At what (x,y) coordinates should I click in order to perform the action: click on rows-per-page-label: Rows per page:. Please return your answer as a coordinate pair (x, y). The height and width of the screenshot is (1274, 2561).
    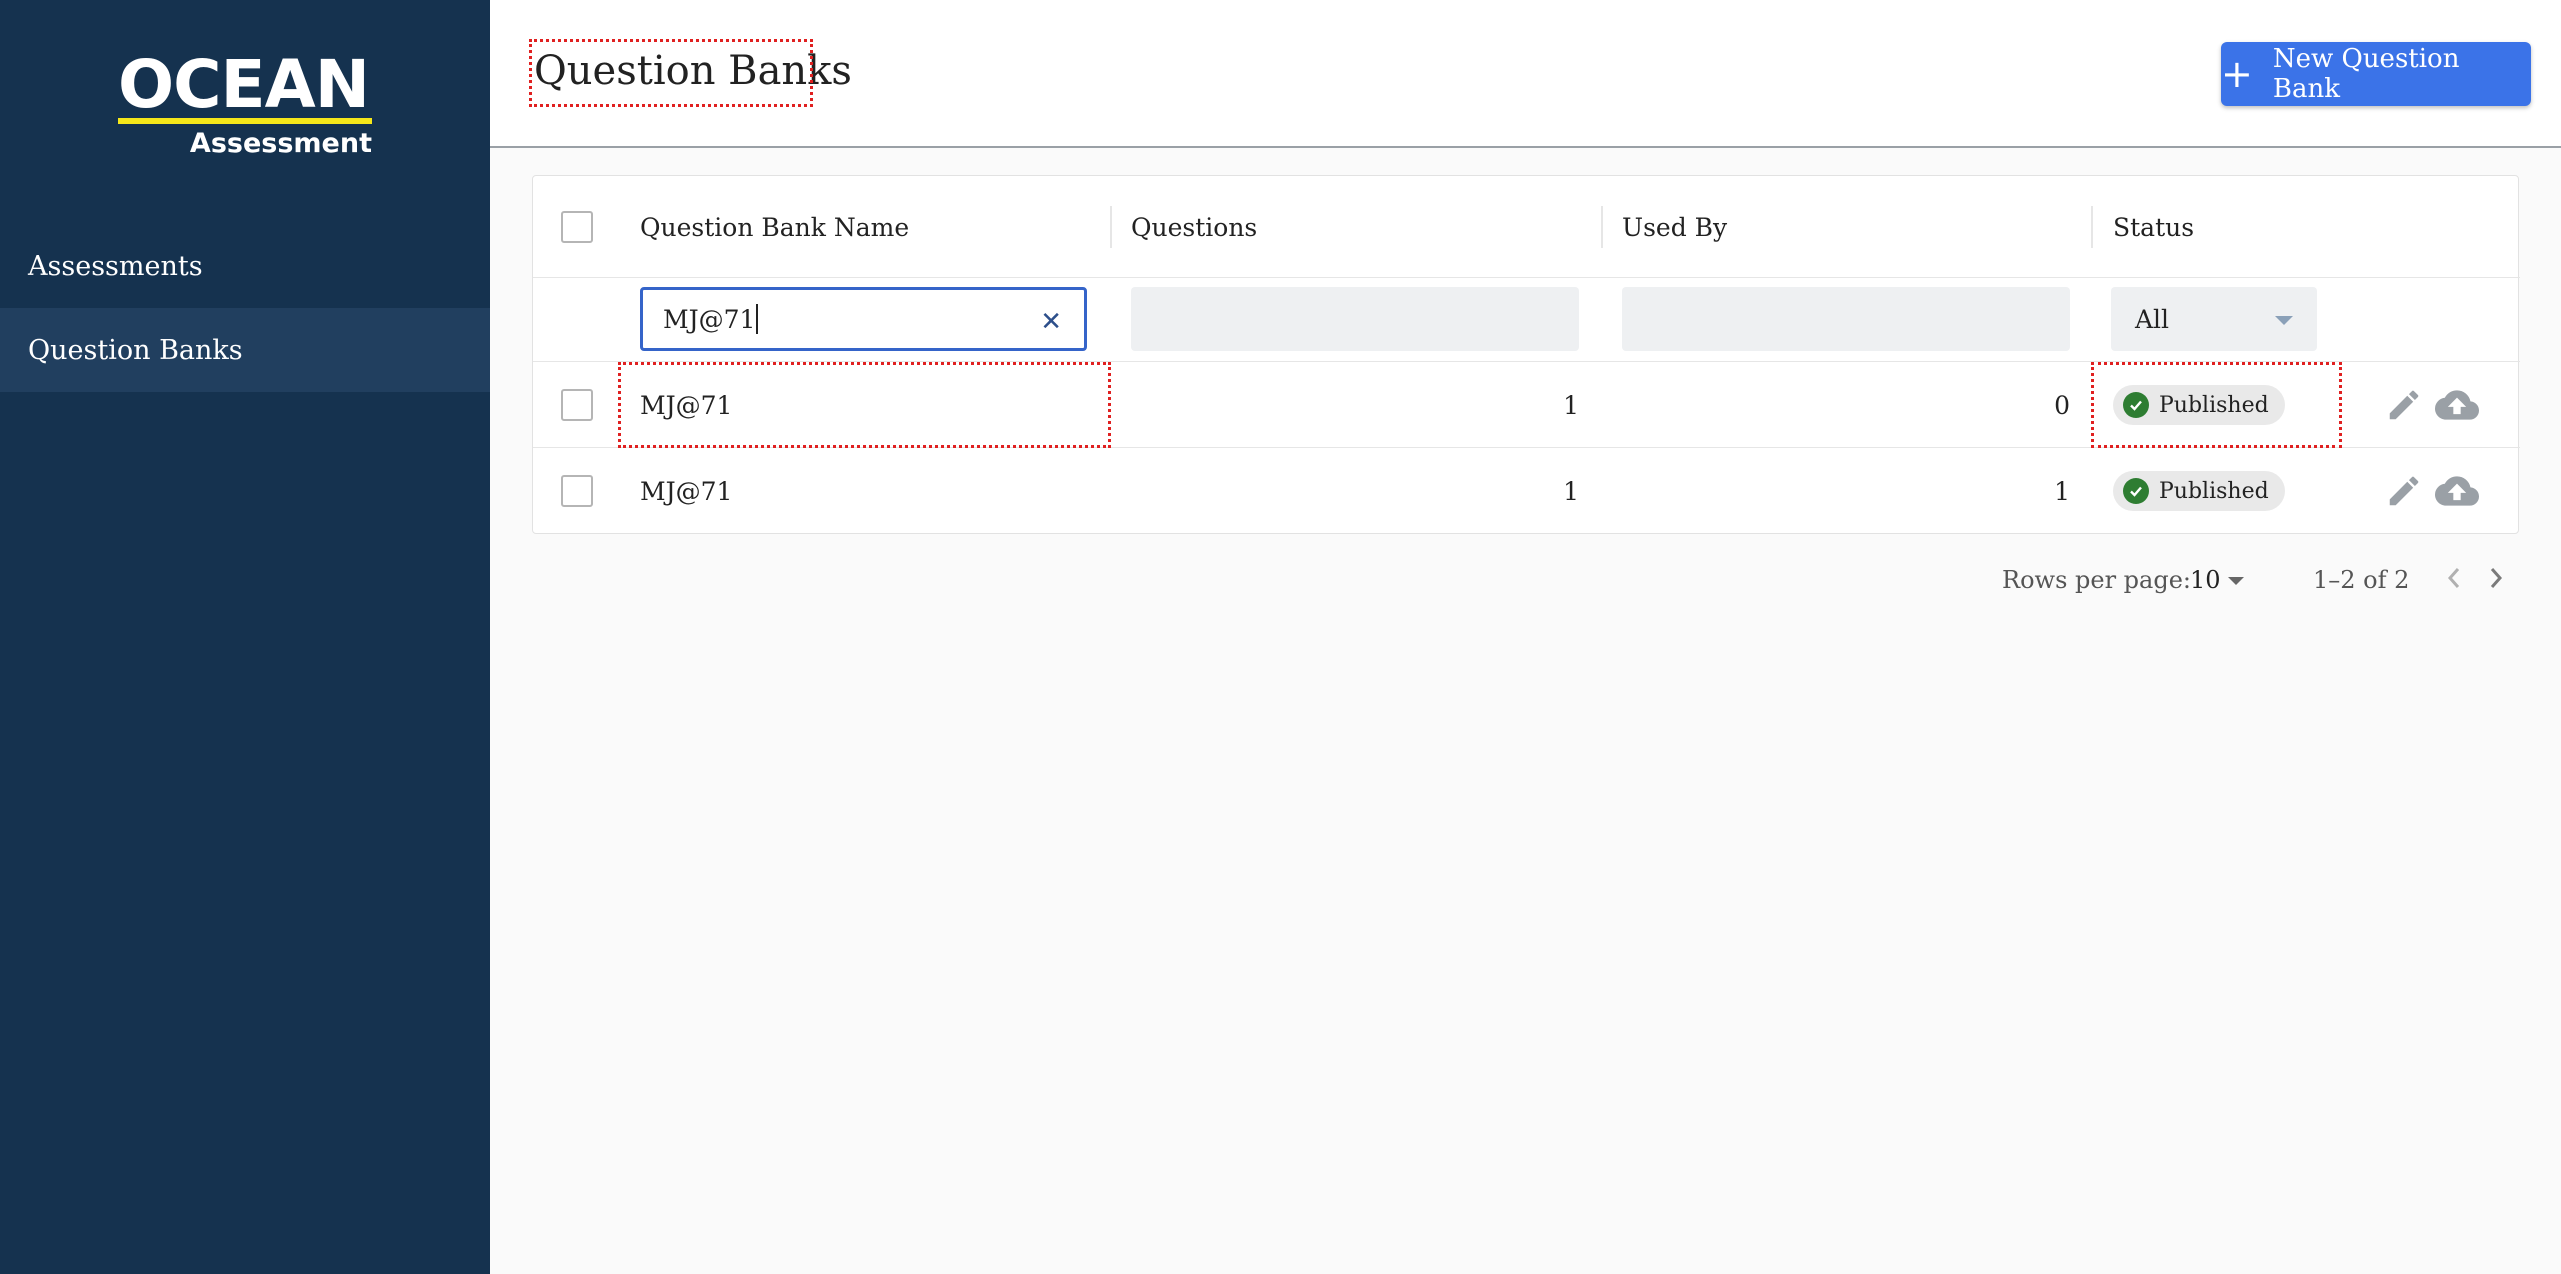
    Looking at the image, I should click on (2096, 580).